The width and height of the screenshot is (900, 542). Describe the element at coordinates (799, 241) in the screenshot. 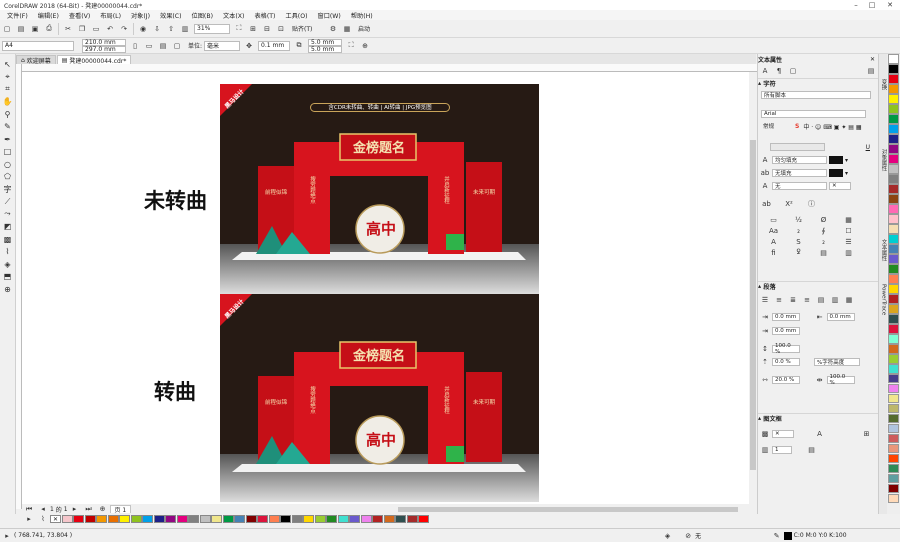

I see `stylistic-s-icon: S` at that location.